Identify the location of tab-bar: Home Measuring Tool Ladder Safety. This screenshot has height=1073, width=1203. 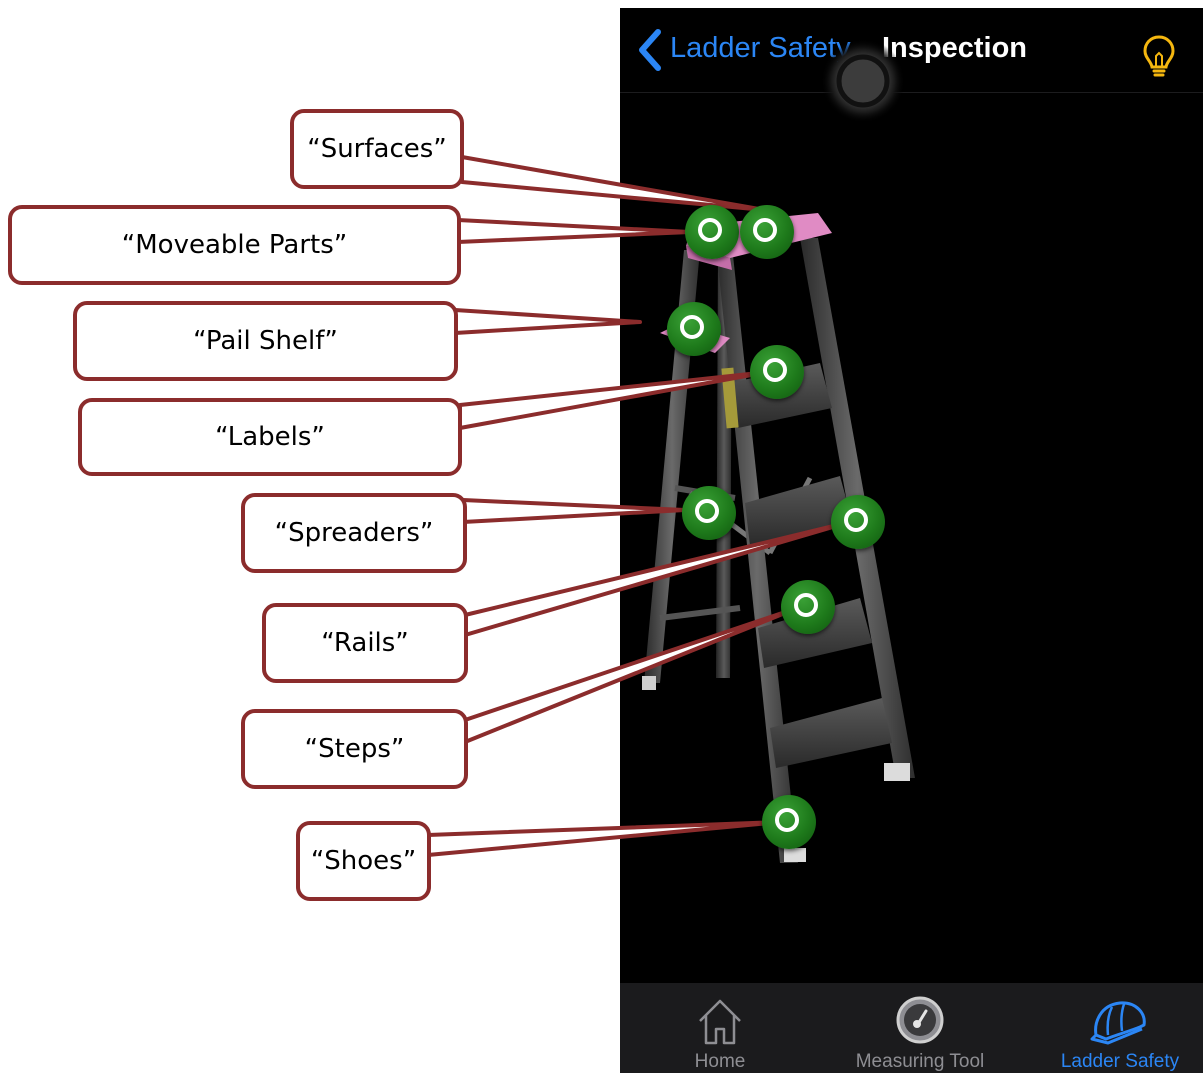
(911, 1028).